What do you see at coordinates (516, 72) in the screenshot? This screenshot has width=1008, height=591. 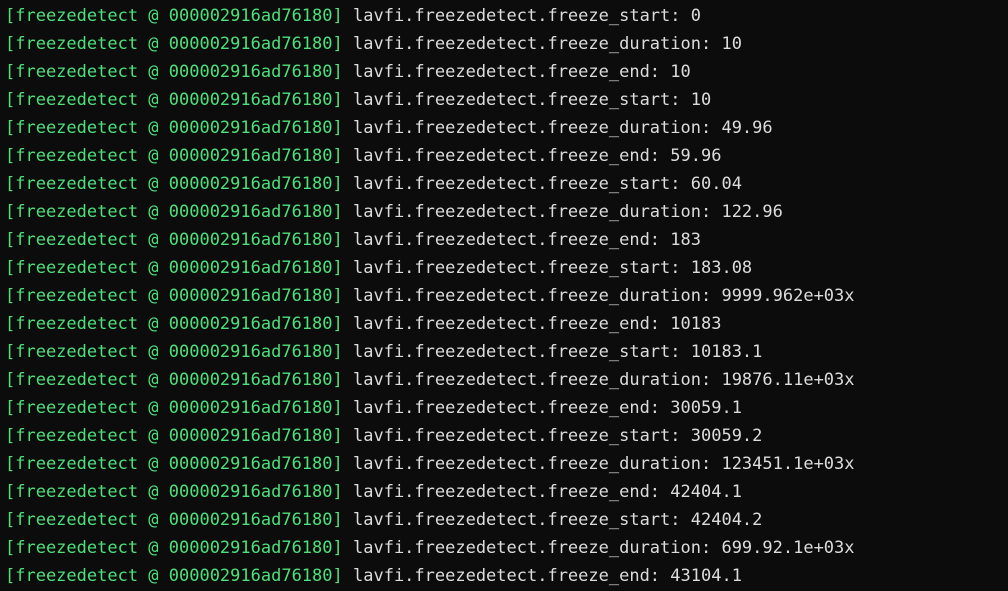 I see `log-message: lavfi.freezedetect.freeze_end: 10` at bounding box center [516, 72].